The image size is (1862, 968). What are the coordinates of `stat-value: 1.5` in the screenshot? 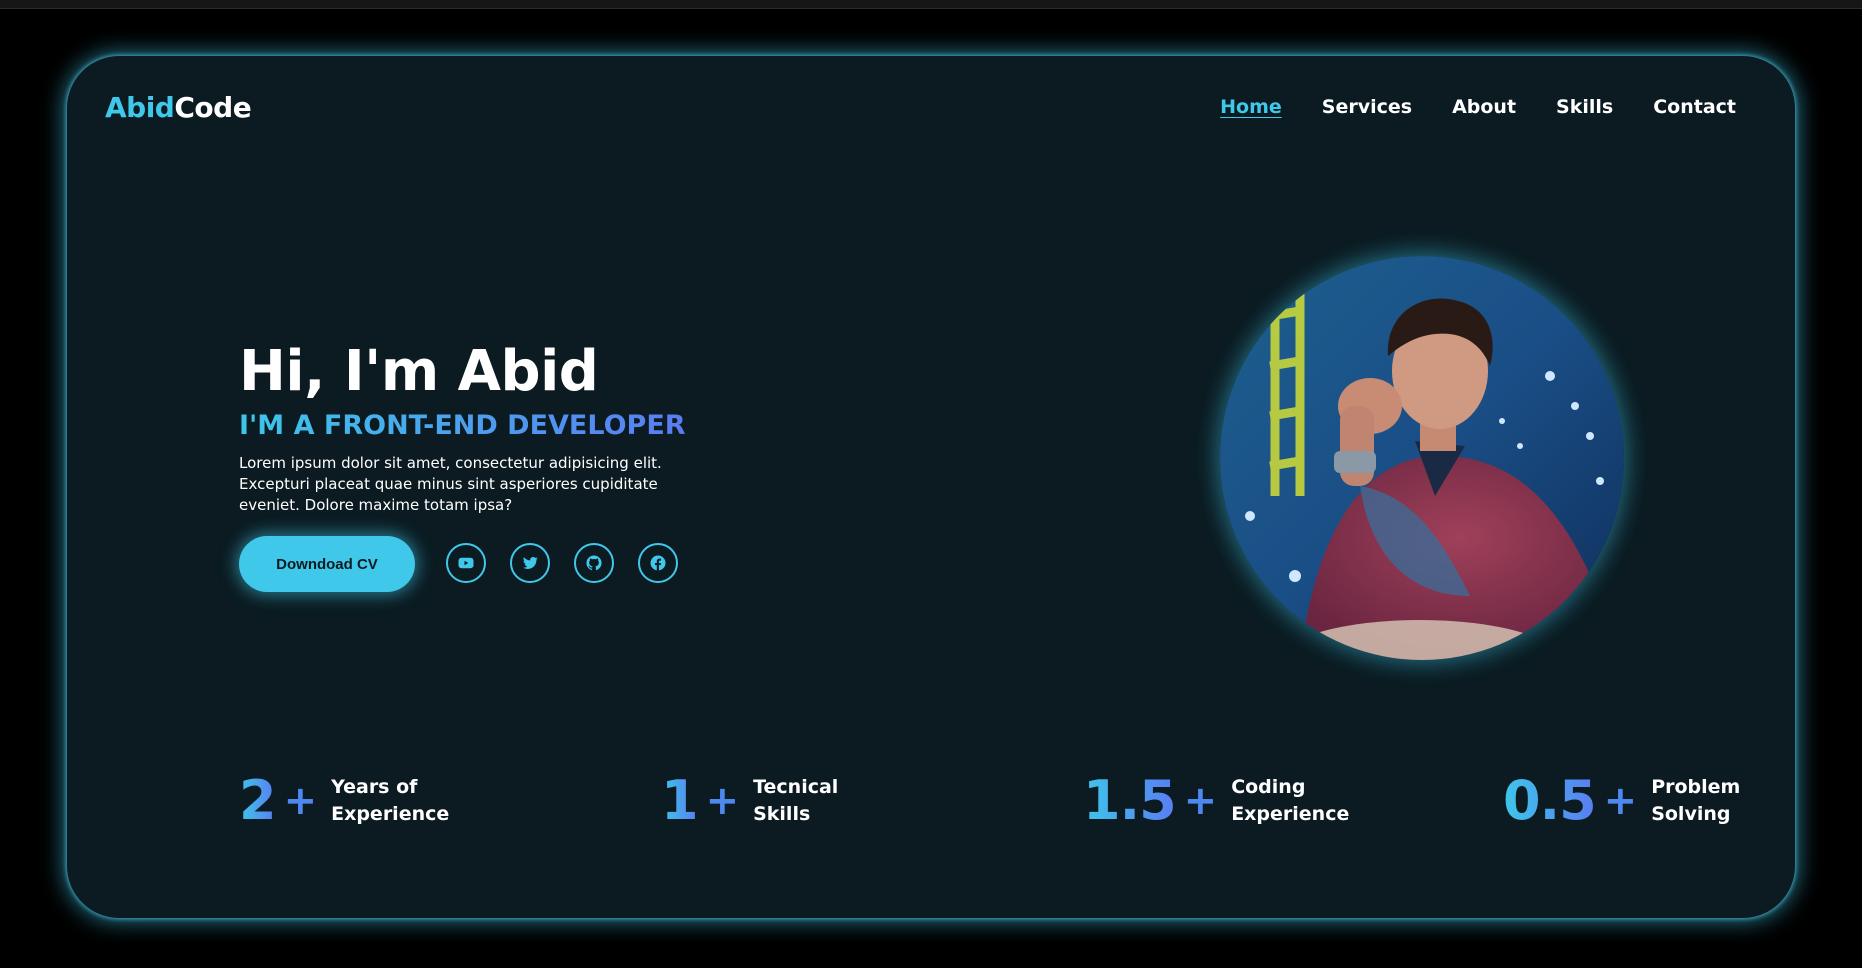 It's located at (1130, 800).